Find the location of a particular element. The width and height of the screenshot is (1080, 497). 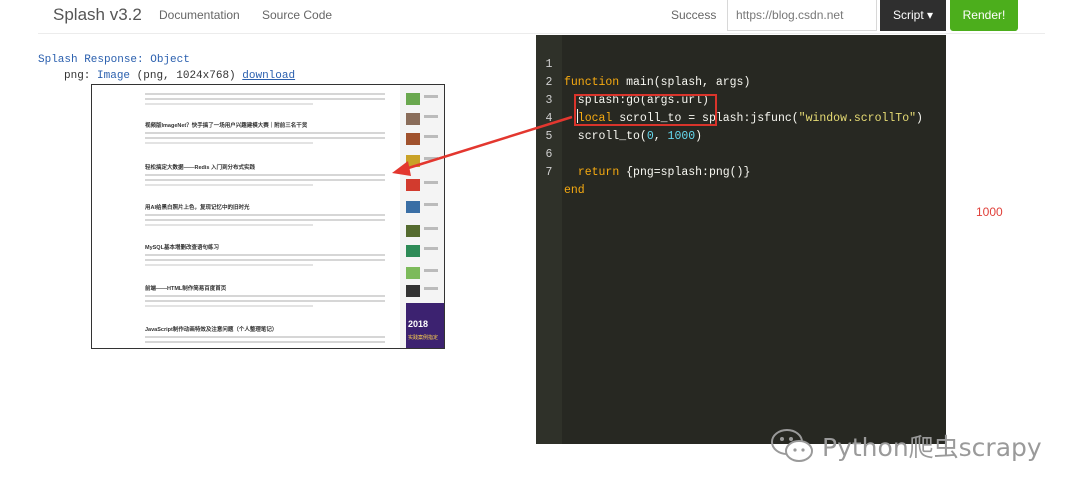

watermark: Python爬虫scrapy is located at coordinates (905, 445).